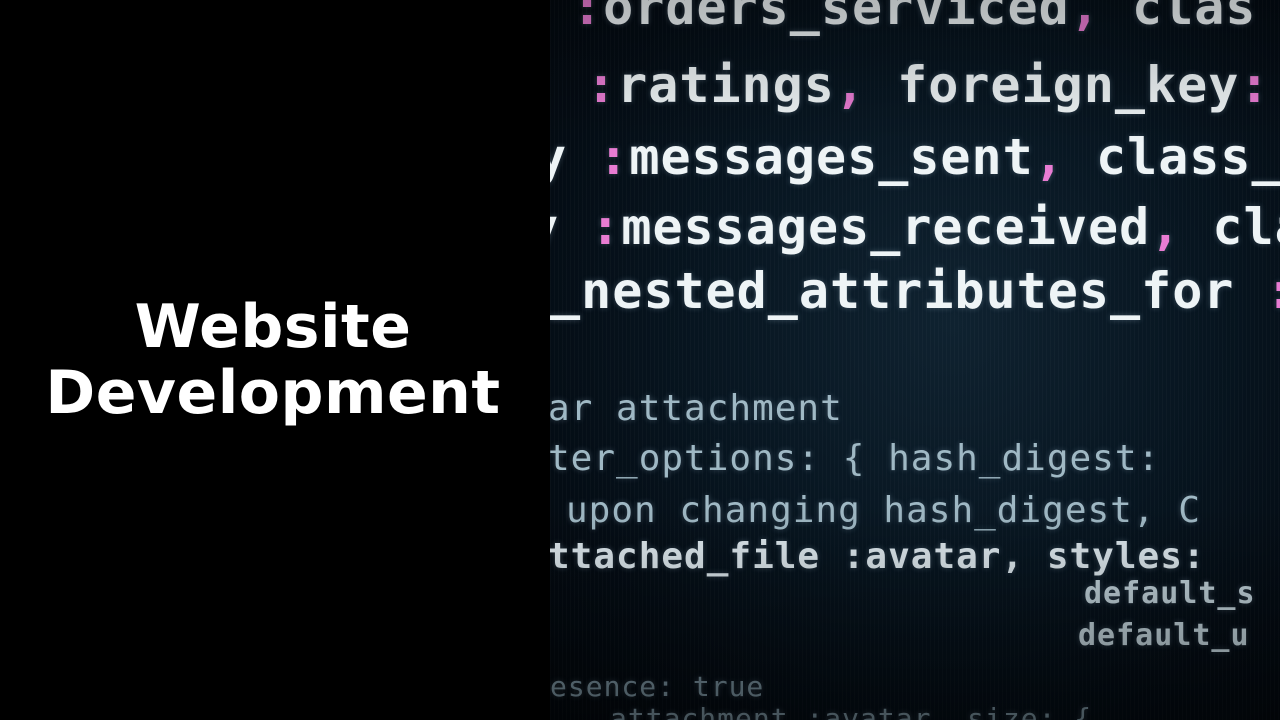 The image size is (1280, 720). I want to click on code-line: ar attachment, so click(696, 408).